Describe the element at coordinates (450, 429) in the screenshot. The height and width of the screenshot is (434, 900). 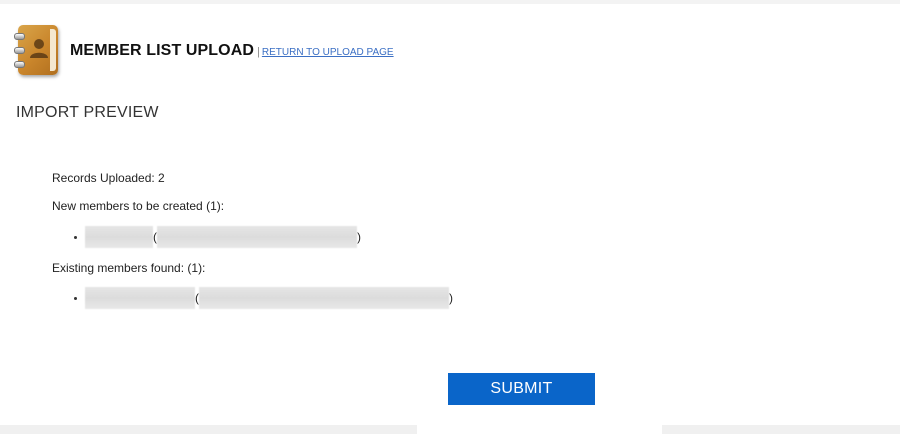
I see `bottom-strip` at that location.